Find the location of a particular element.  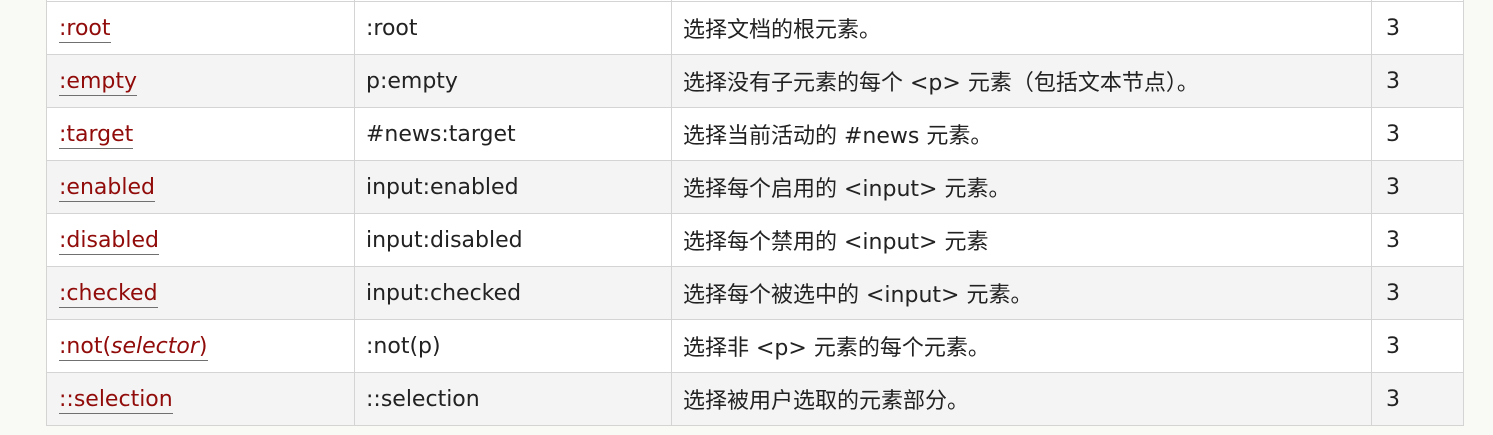

selector-link: ::selection is located at coordinates (116, 400).